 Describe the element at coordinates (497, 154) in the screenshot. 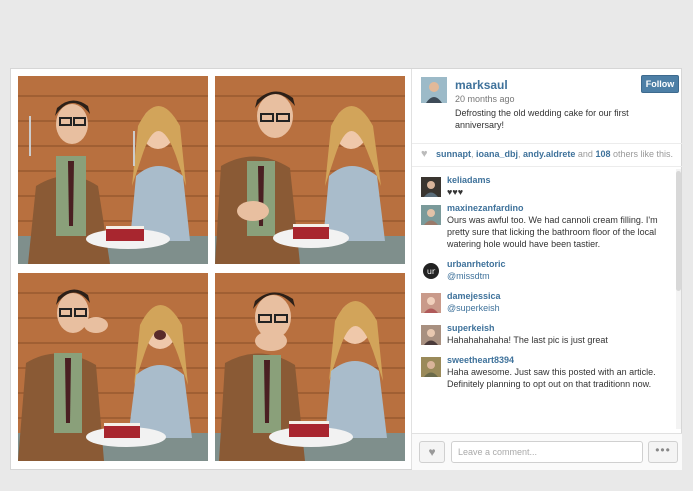

I see `liker-link: ioana_dbj` at that location.